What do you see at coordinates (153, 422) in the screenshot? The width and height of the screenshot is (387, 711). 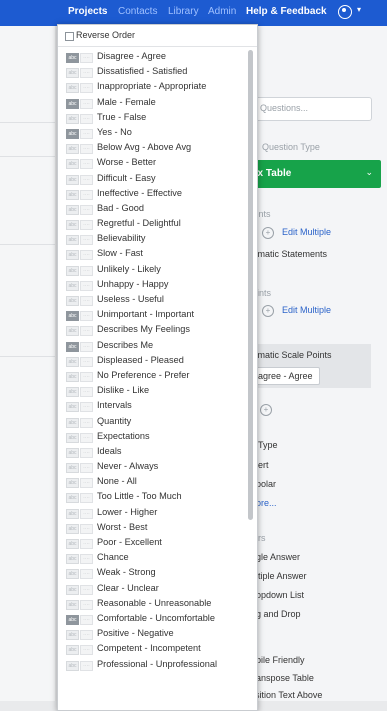 I see `scale-option: abc ···· Quantity` at bounding box center [153, 422].